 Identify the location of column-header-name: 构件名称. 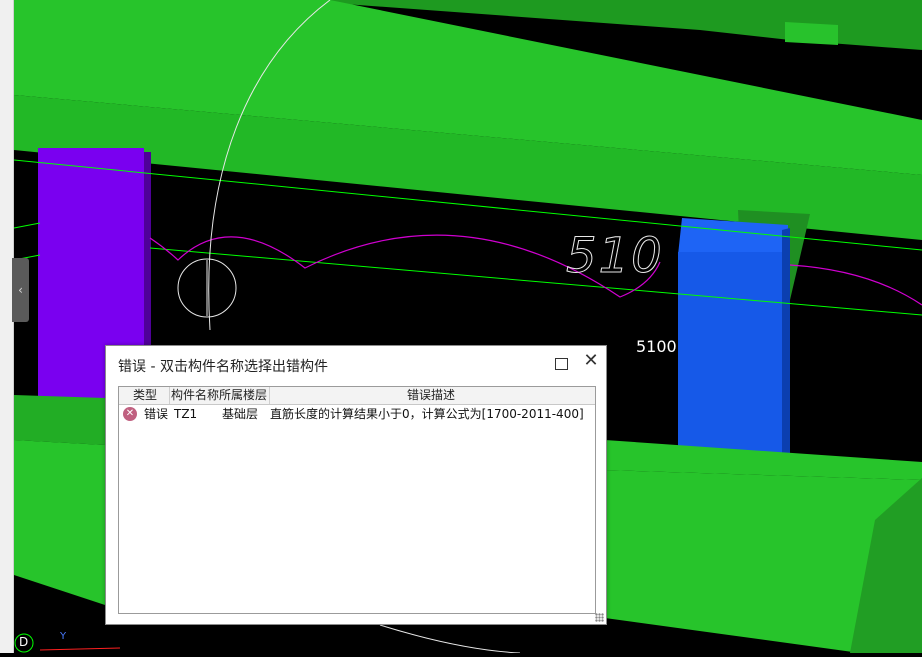
(195, 395).